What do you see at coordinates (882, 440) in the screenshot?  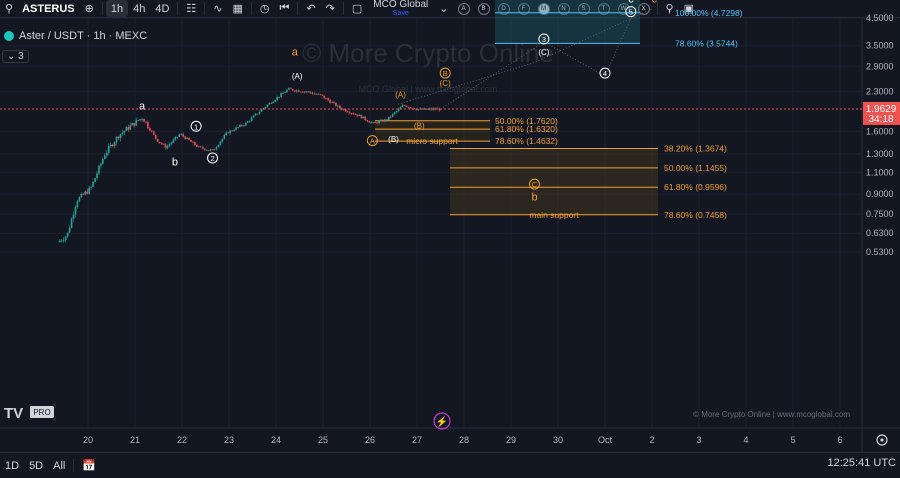 I see `settings-gear-icon` at bounding box center [882, 440].